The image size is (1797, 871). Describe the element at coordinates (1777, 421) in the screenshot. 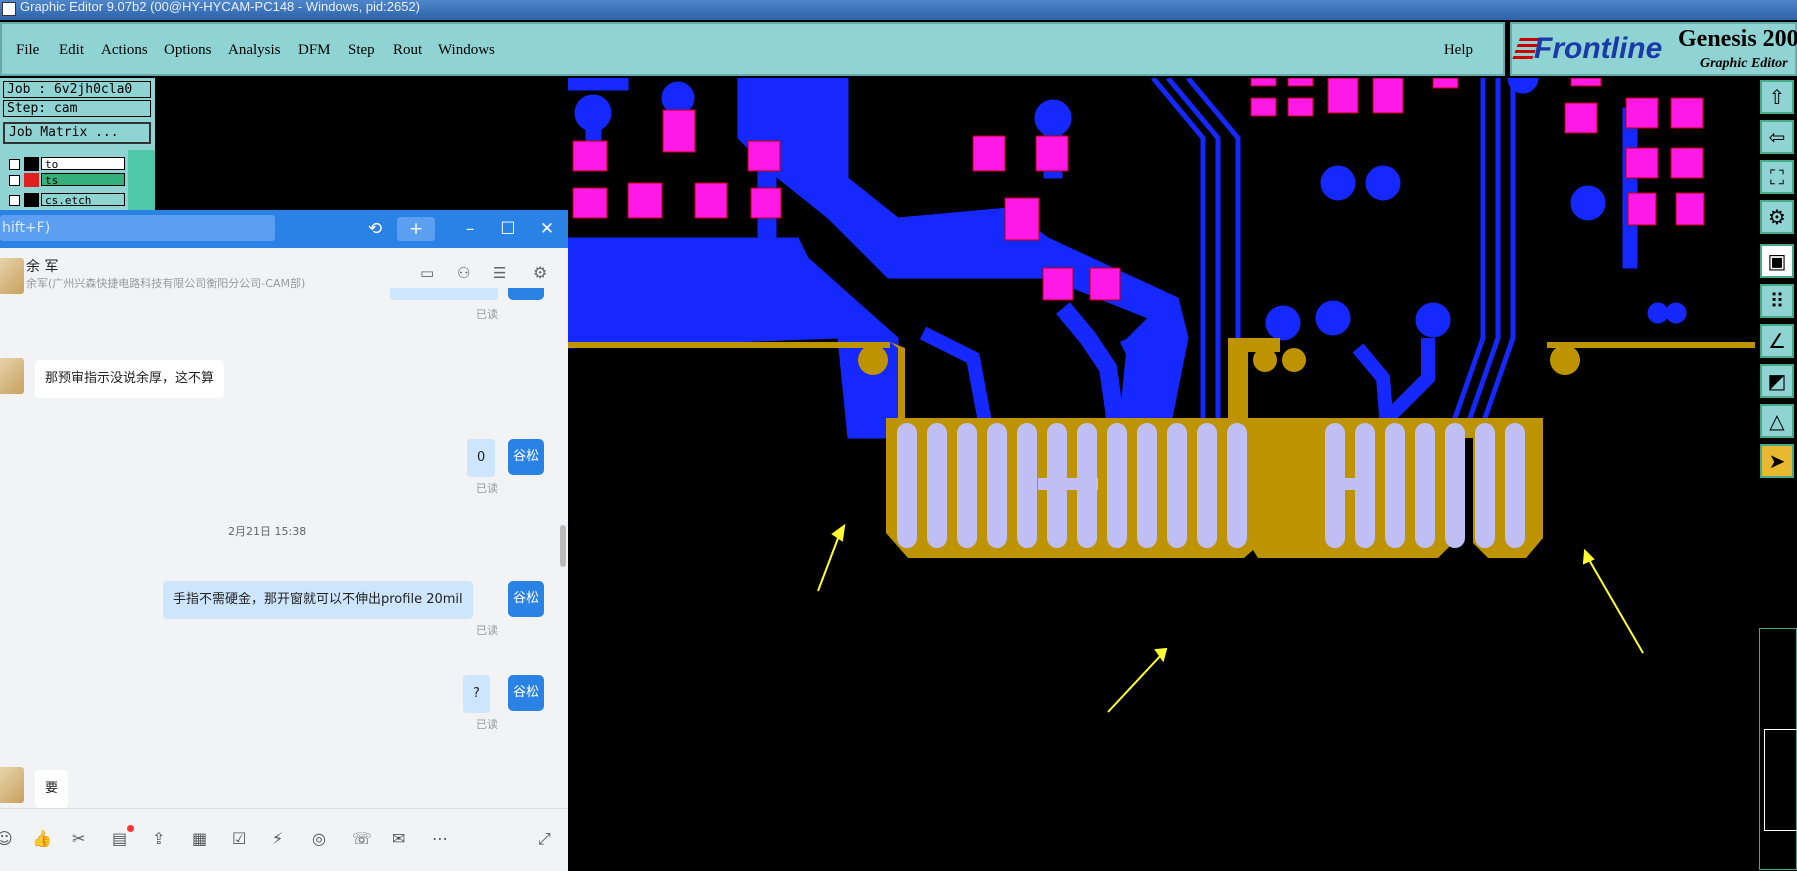

I see `tool-triangle-icon: △` at that location.